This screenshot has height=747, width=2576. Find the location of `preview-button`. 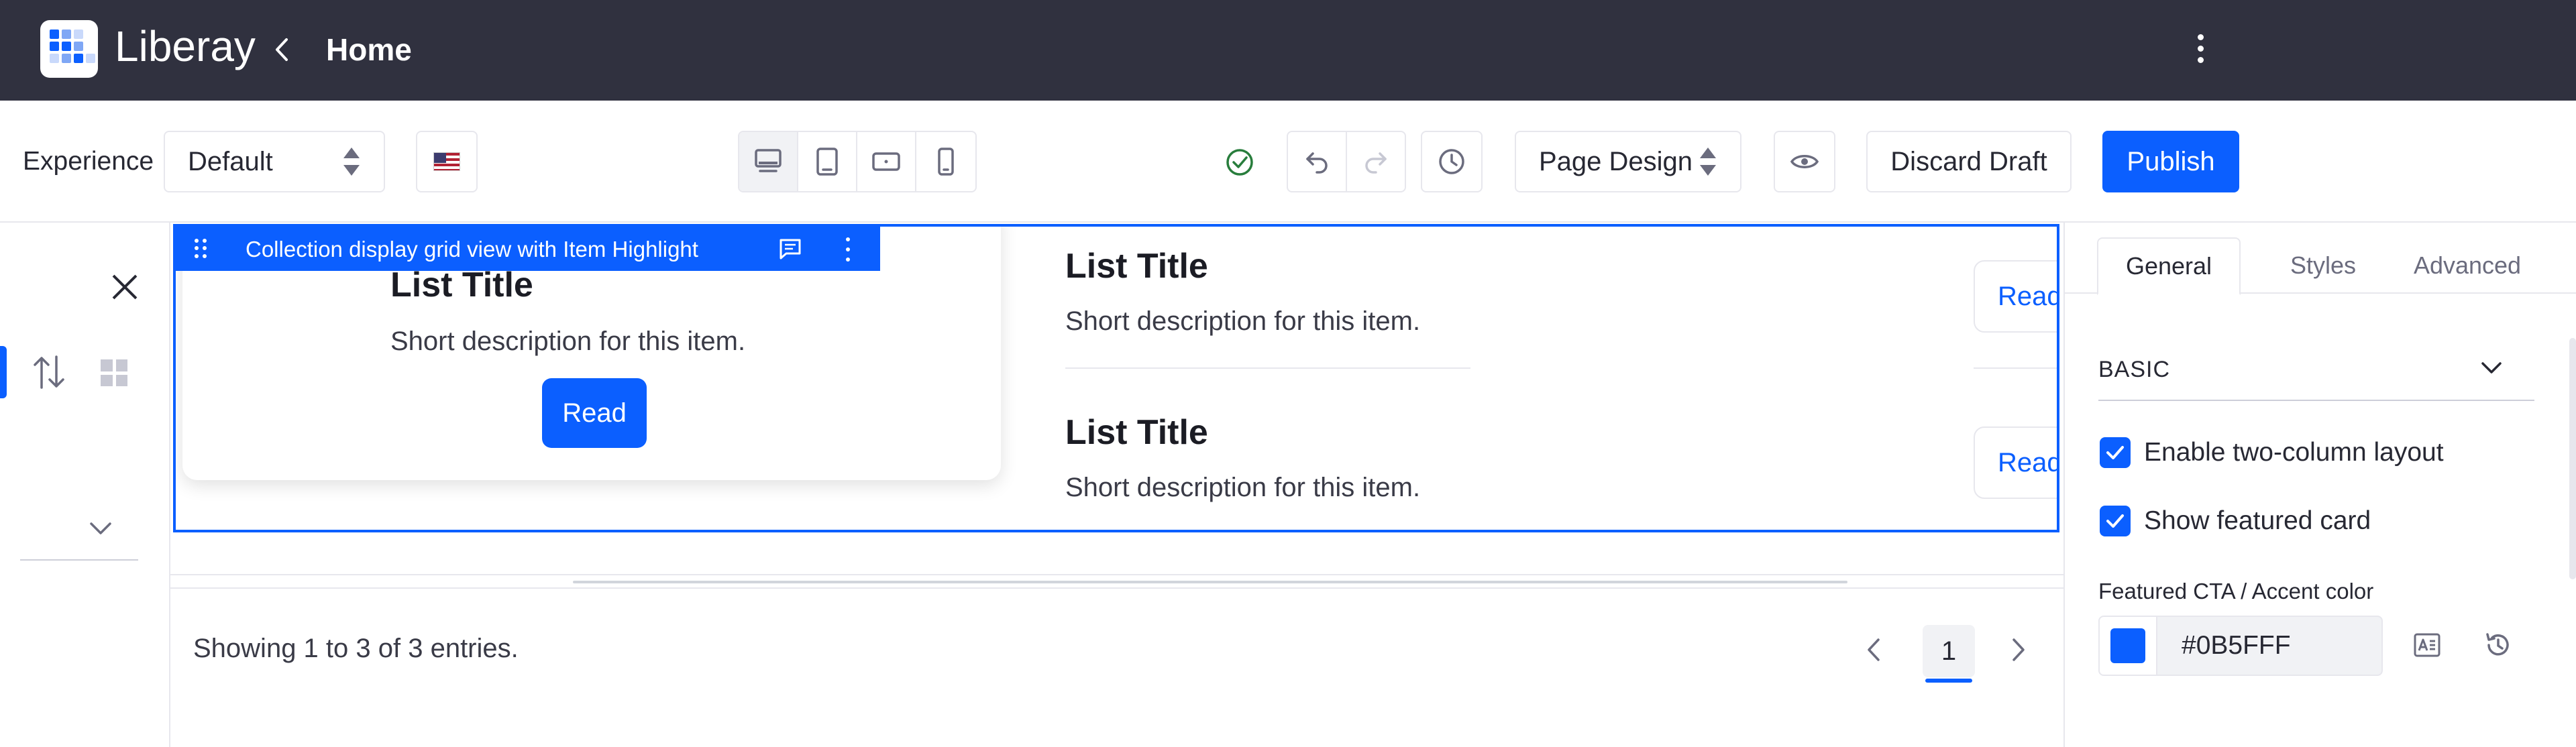

preview-button is located at coordinates (1804, 161).